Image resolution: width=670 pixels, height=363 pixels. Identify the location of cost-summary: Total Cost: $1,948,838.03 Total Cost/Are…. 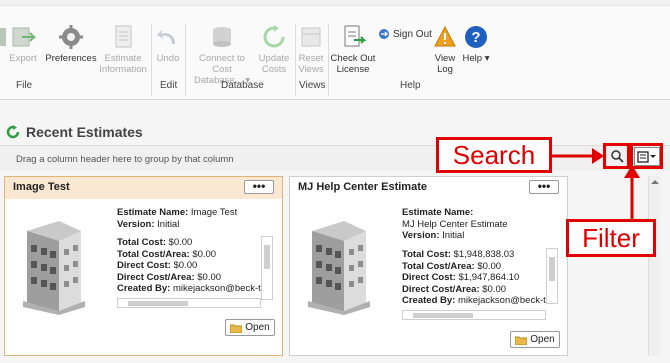
(481, 279).